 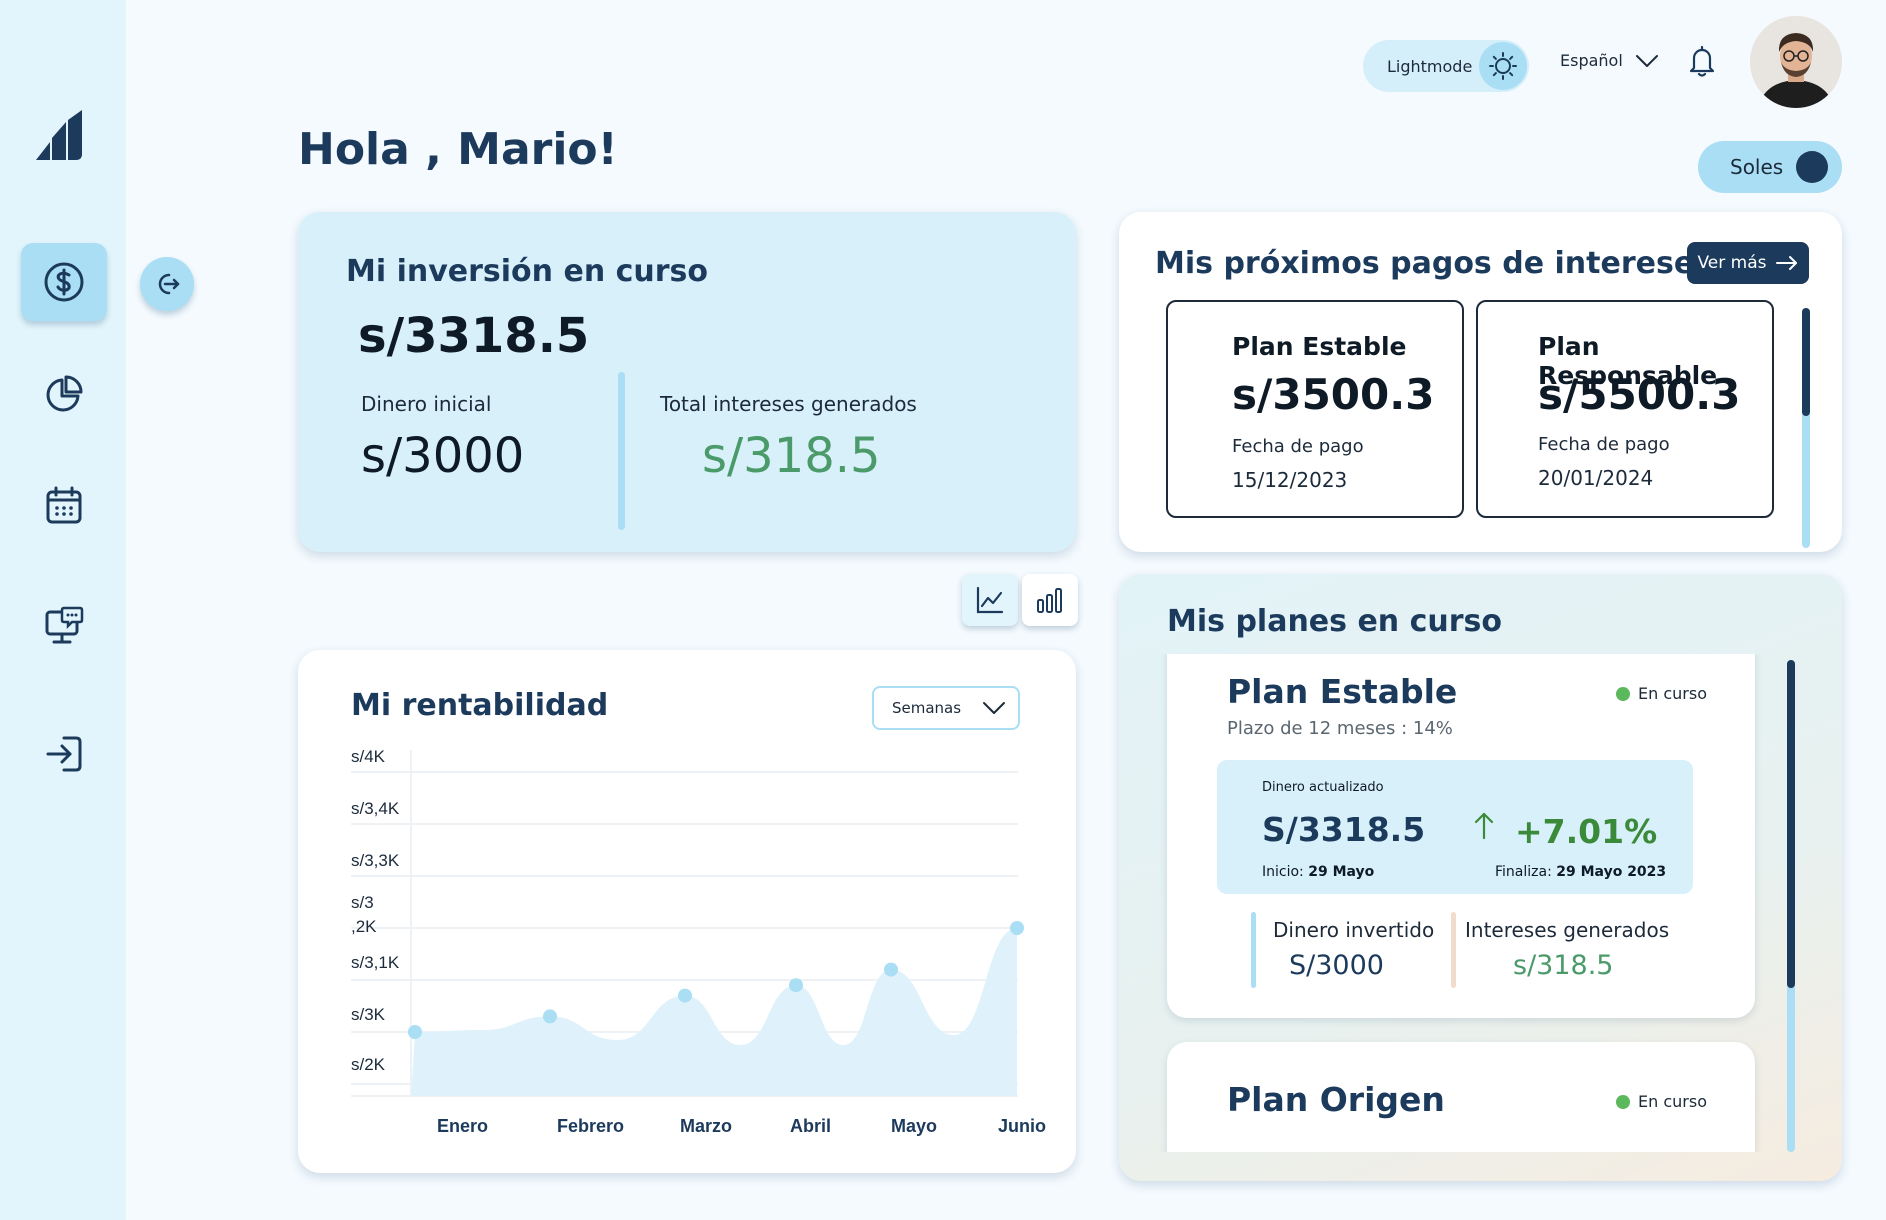 I want to click on arrow-right-icon, so click(x=1786, y=263).